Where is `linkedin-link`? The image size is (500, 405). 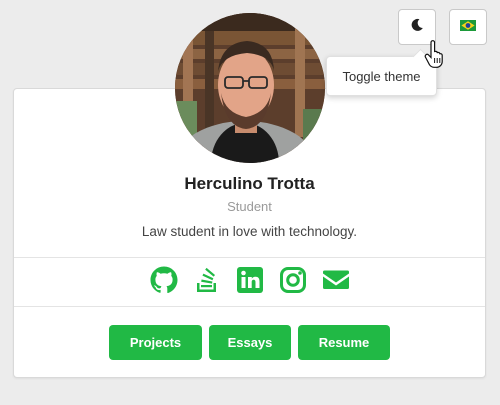
linkedin-link is located at coordinates (250, 280).